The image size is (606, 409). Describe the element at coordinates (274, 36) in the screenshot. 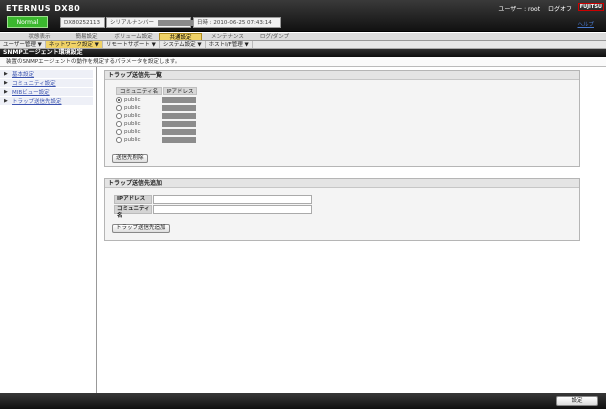

I see `tab-log-dump: ログ/ダンプ` at that location.